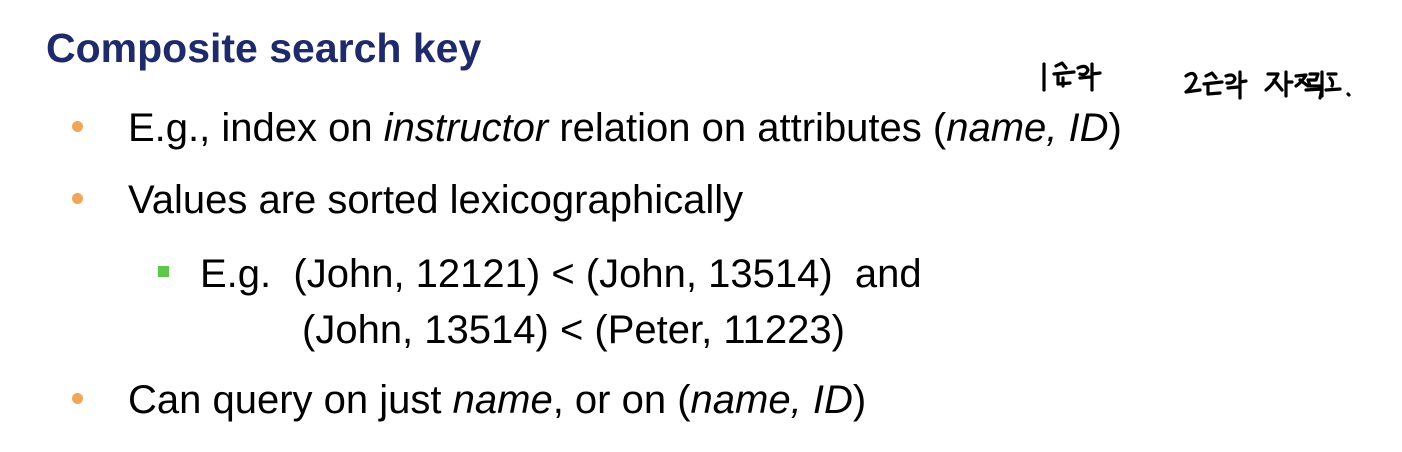 The image size is (1402, 452). I want to click on bullet-text: relation on attributes (, so click(747, 128).